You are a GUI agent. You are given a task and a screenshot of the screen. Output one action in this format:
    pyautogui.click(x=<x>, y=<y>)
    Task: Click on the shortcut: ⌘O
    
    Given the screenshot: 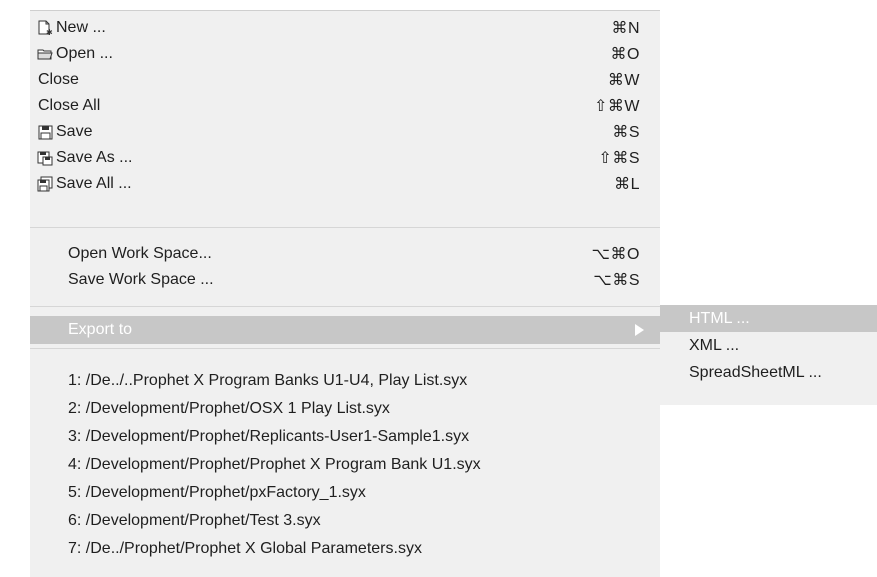 What is the action you would take?
    pyautogui.click(x=625, y=54)
    